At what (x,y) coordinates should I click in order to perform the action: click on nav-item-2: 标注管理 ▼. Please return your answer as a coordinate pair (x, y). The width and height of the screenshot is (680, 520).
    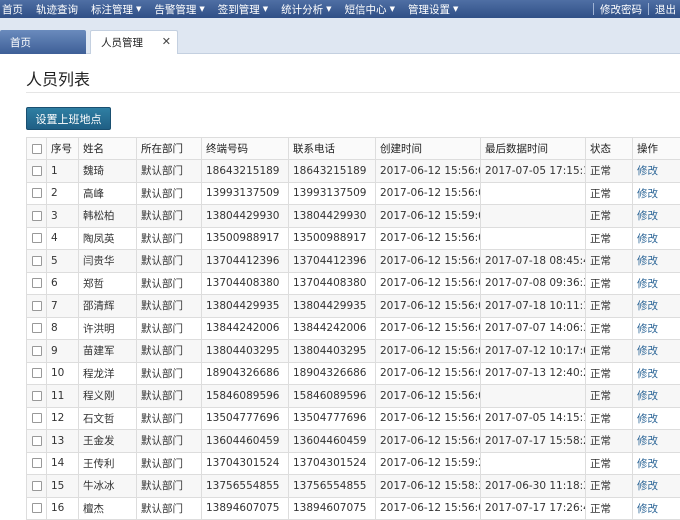
    Looking at the image, I should click on (120, 9).